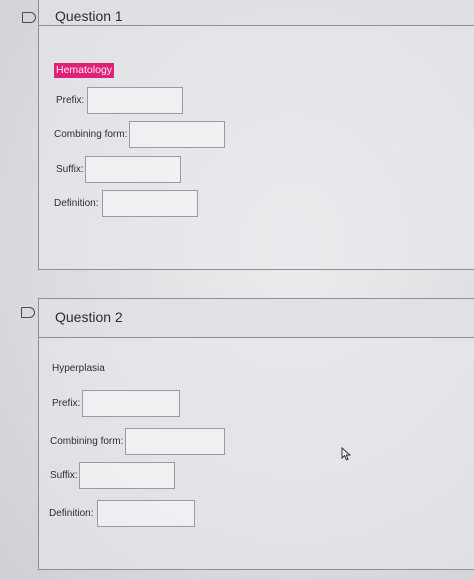 Image resolution: width=474 pixels, height=580 pixels. What do you see at coordinates (84, 70) in the screenshot?
I see `term-highlight: Hematology` at bounding box center [84, 70].